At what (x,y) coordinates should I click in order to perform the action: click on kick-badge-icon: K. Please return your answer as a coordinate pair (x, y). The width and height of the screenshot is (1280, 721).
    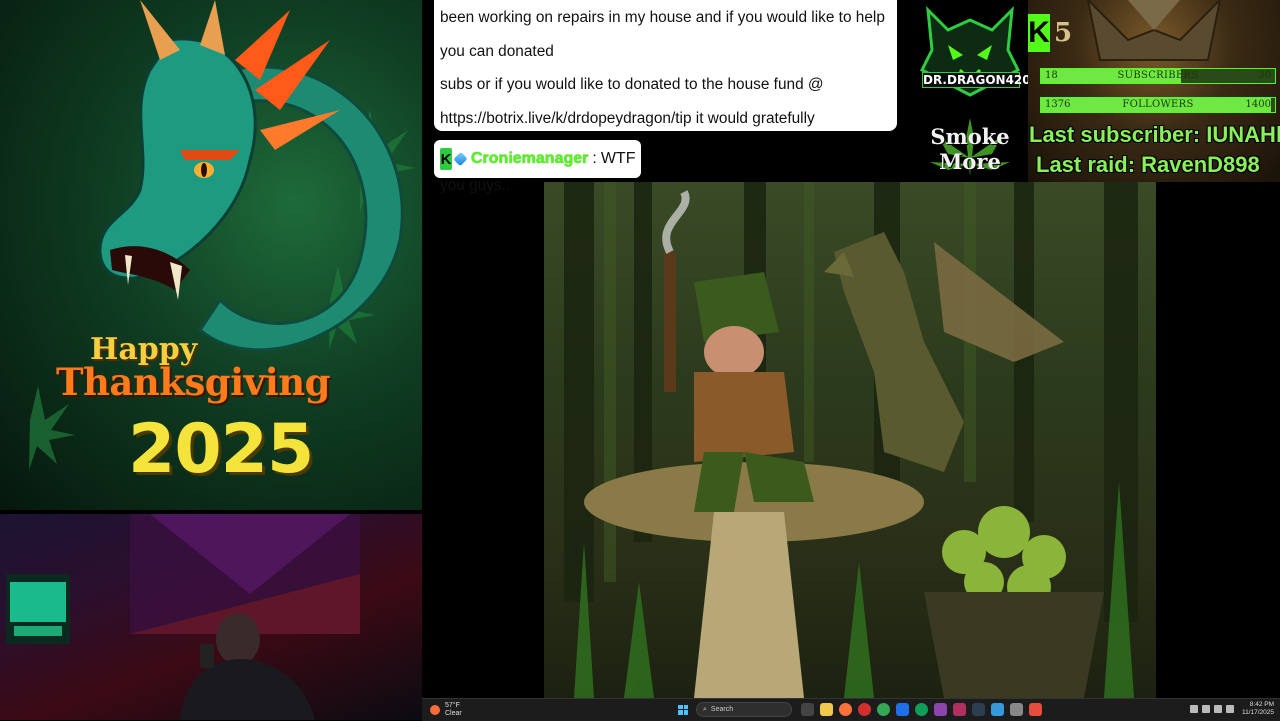
    Looking at the image, I should click on (446, 159).